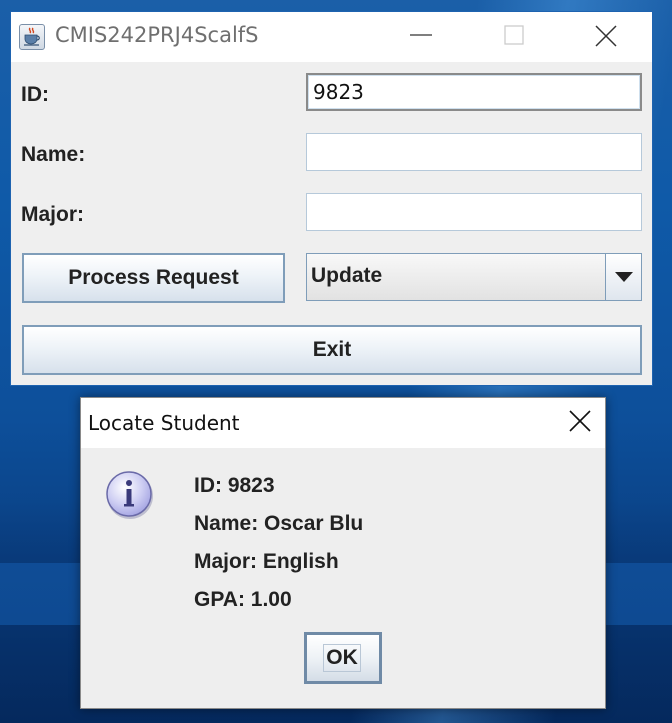  What do you see at coordinates (332, 350) in the screenshot?
I see `exit-button: Exit` at bounding box center [332, 350].